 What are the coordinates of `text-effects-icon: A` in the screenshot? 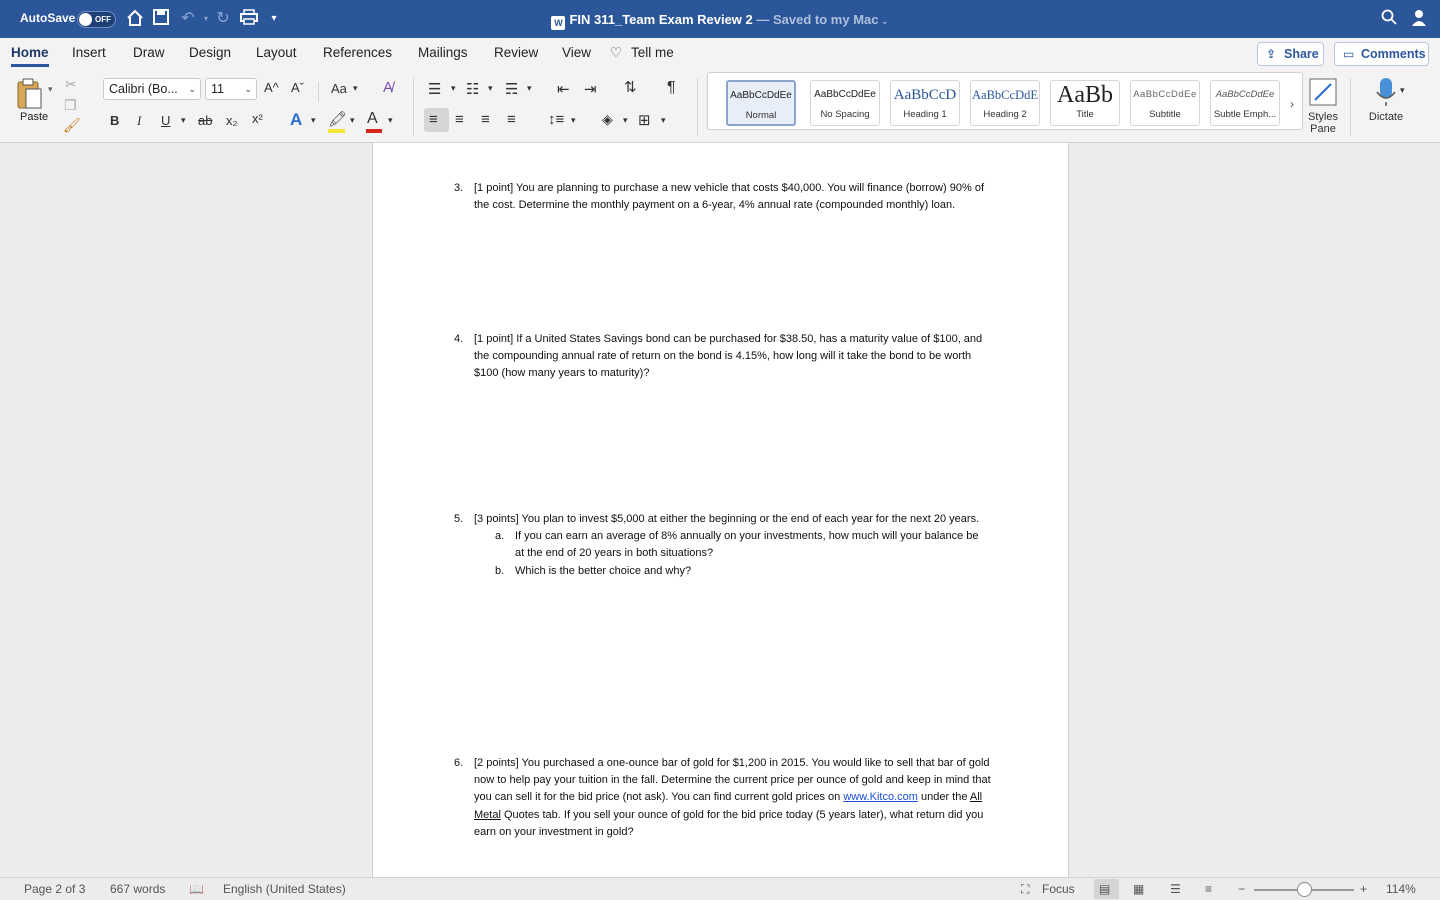 It's located at (296, 120).